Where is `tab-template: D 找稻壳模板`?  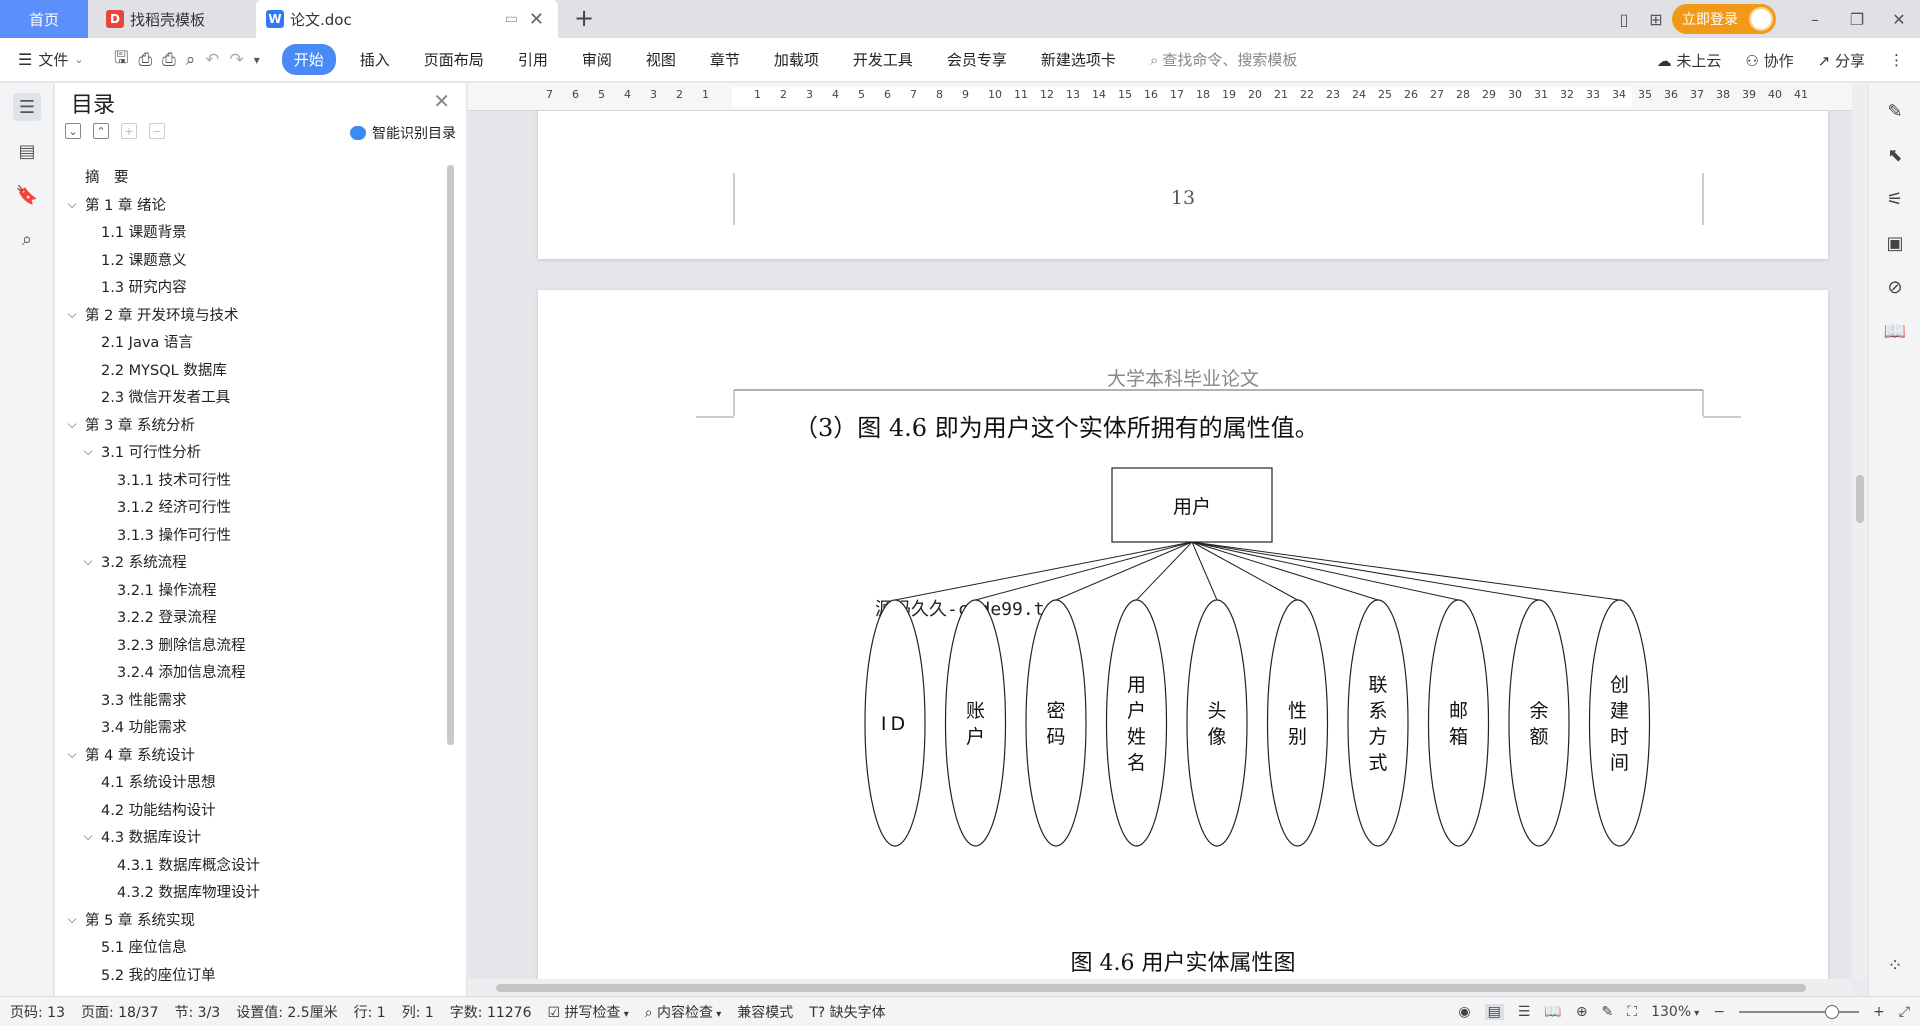 tab-template: D 找稻壳模板 is located at coordinates (176, 19).